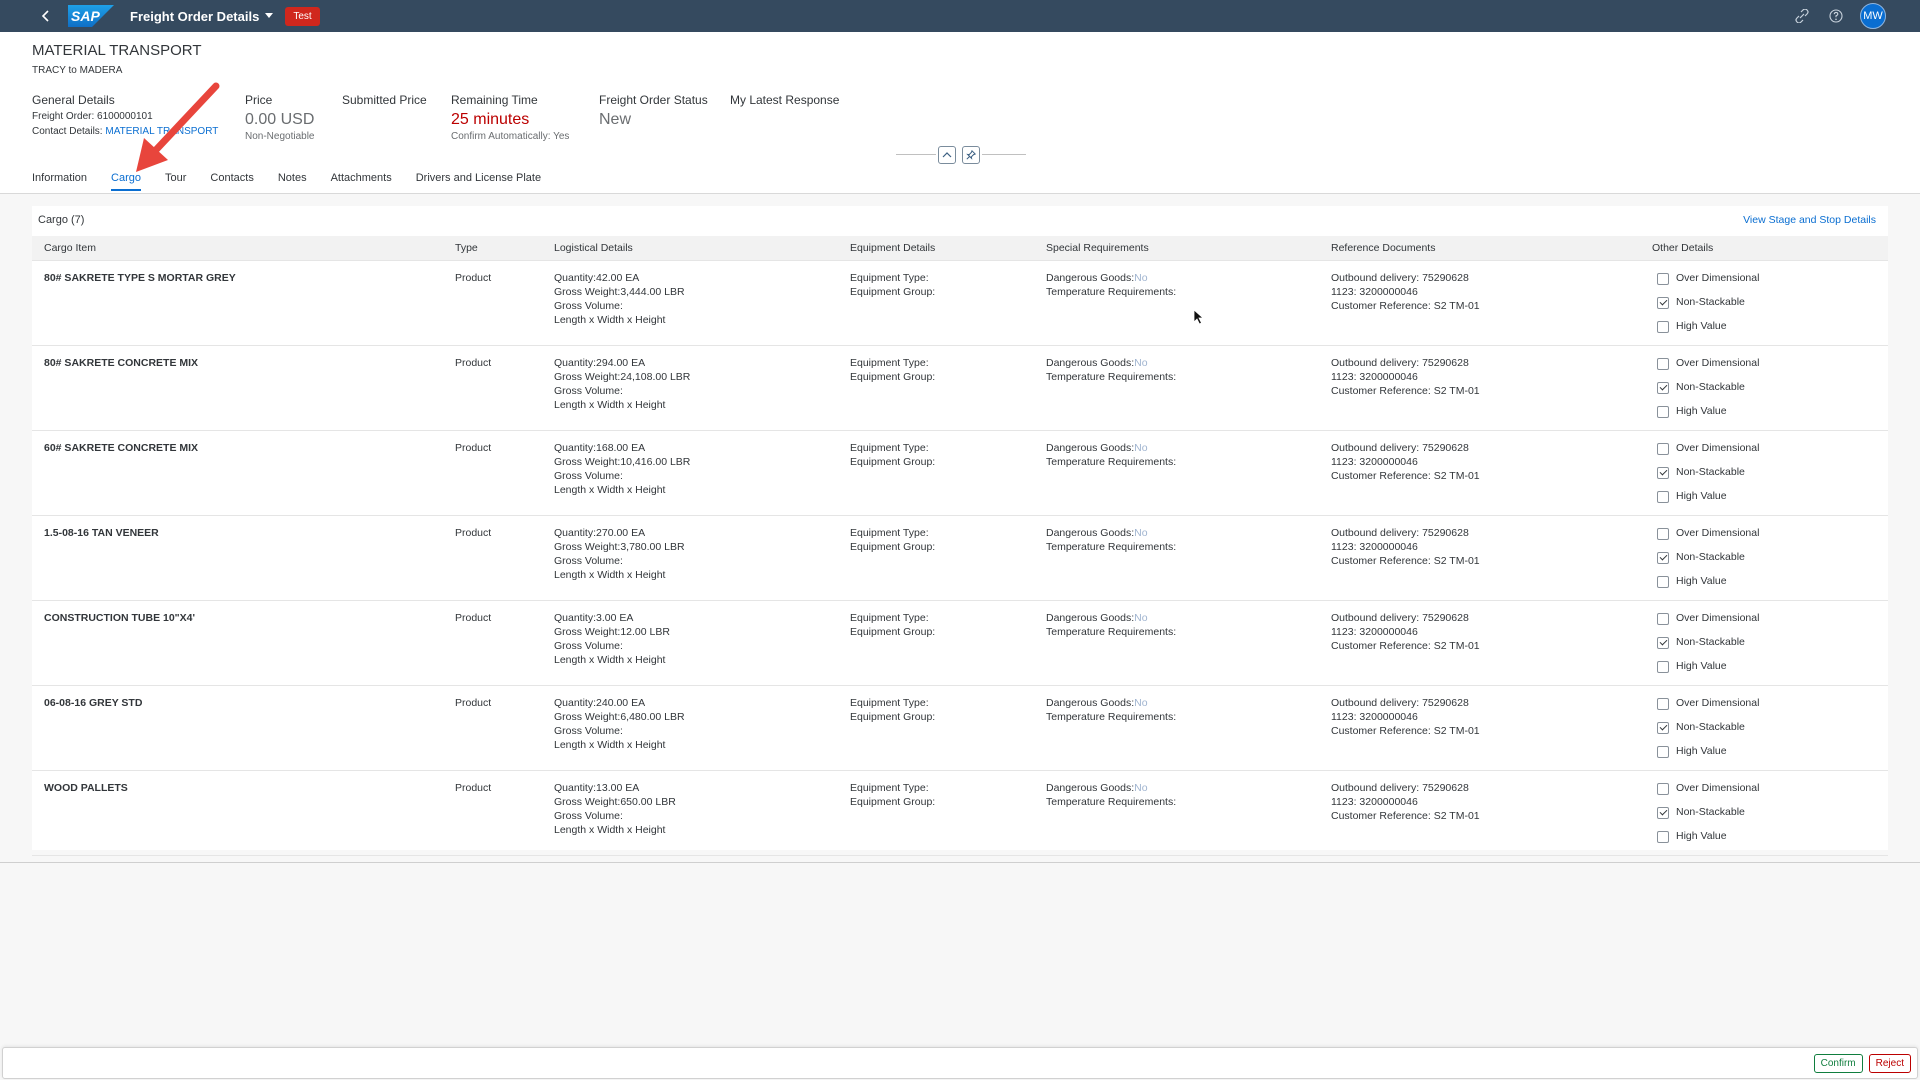 The image size is (1920, 1080). I want to click on column-header: Type, so click(492, 248).